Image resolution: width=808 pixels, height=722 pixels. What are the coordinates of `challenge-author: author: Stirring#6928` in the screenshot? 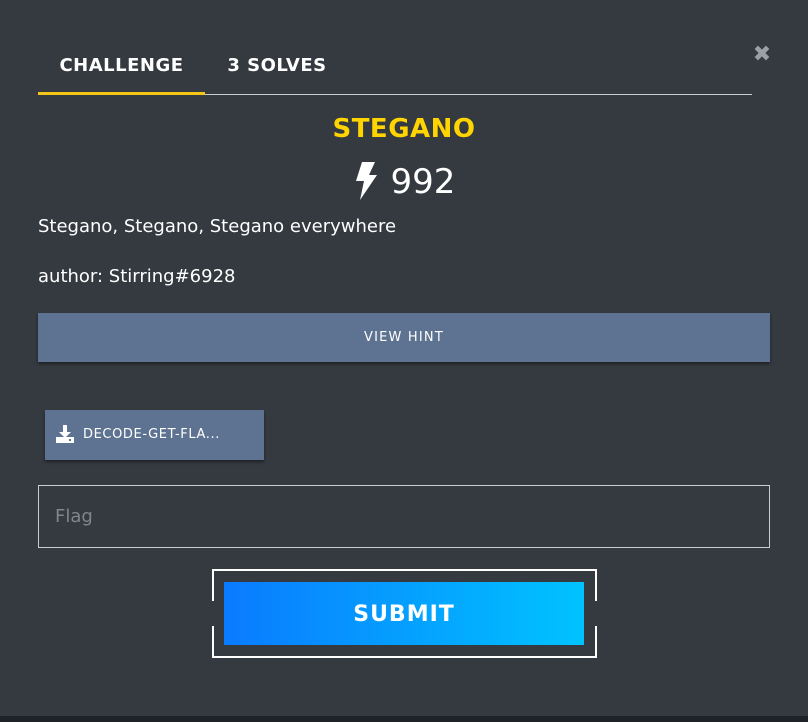 It's located at (137, 276).